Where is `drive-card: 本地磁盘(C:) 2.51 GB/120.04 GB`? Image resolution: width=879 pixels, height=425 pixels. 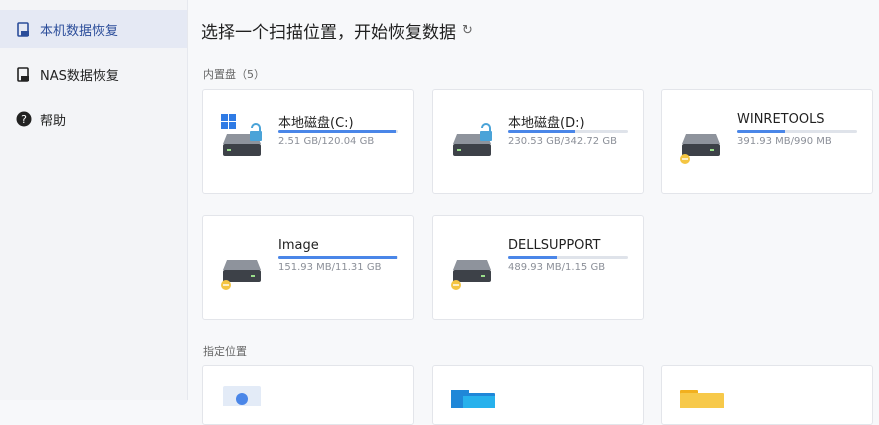 drive-card: 本地磁盘(C:) 2.51 GB/120.04 GB is located at coordinates (308, 141).